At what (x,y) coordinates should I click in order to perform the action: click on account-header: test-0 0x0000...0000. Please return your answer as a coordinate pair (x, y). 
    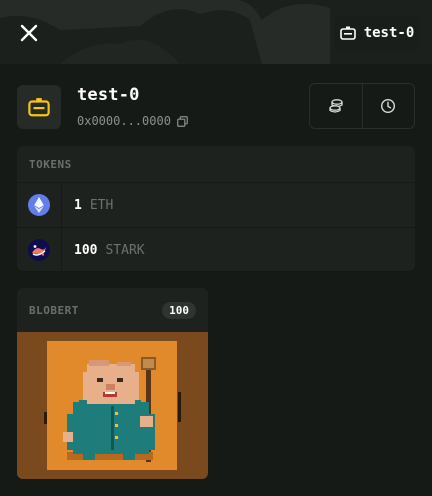
    Looking at the image, I should click on (216, 106).